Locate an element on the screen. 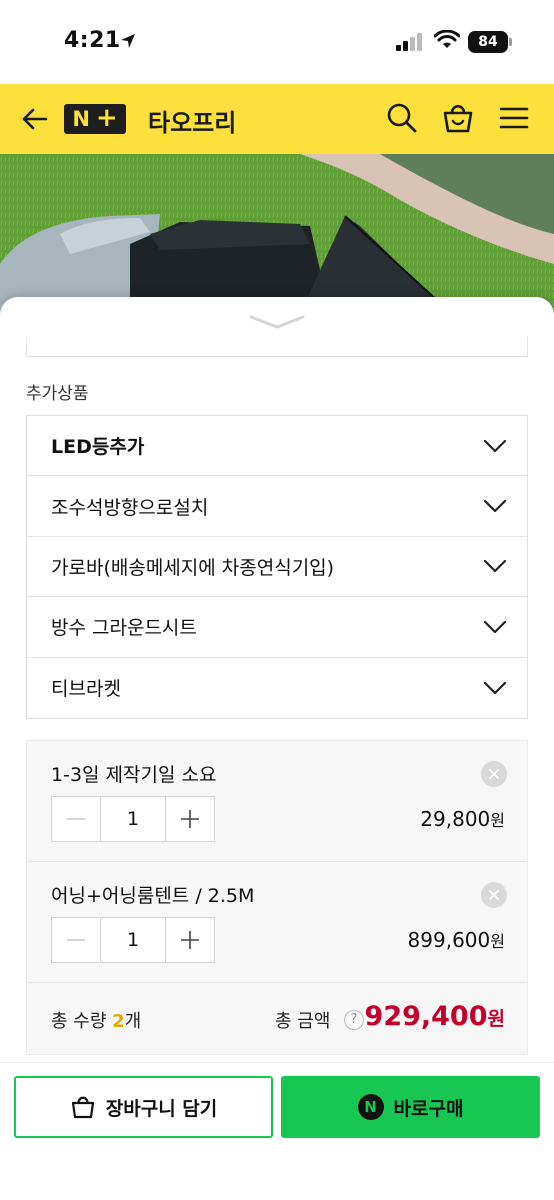  selected-item: 1-3일 제작기일 소요 1 29,800원 is located at coordinates (277, 801).